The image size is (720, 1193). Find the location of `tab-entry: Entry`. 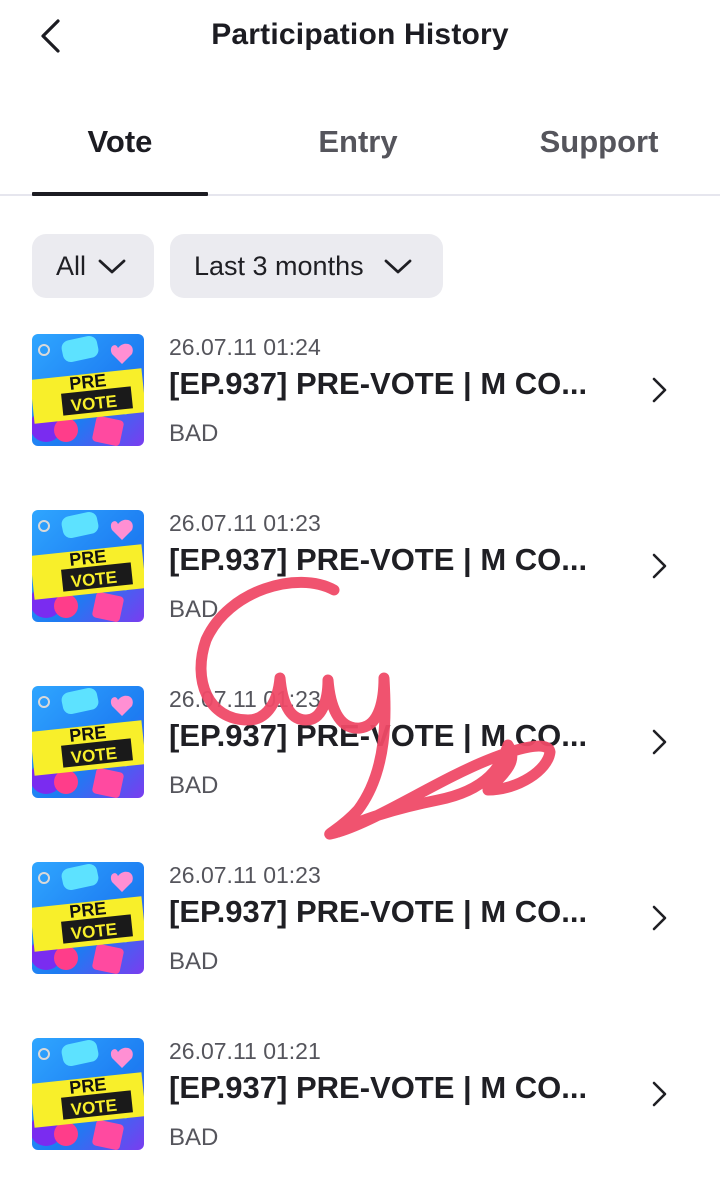

tab-entry: Entry is located at coordinates (358, 152).